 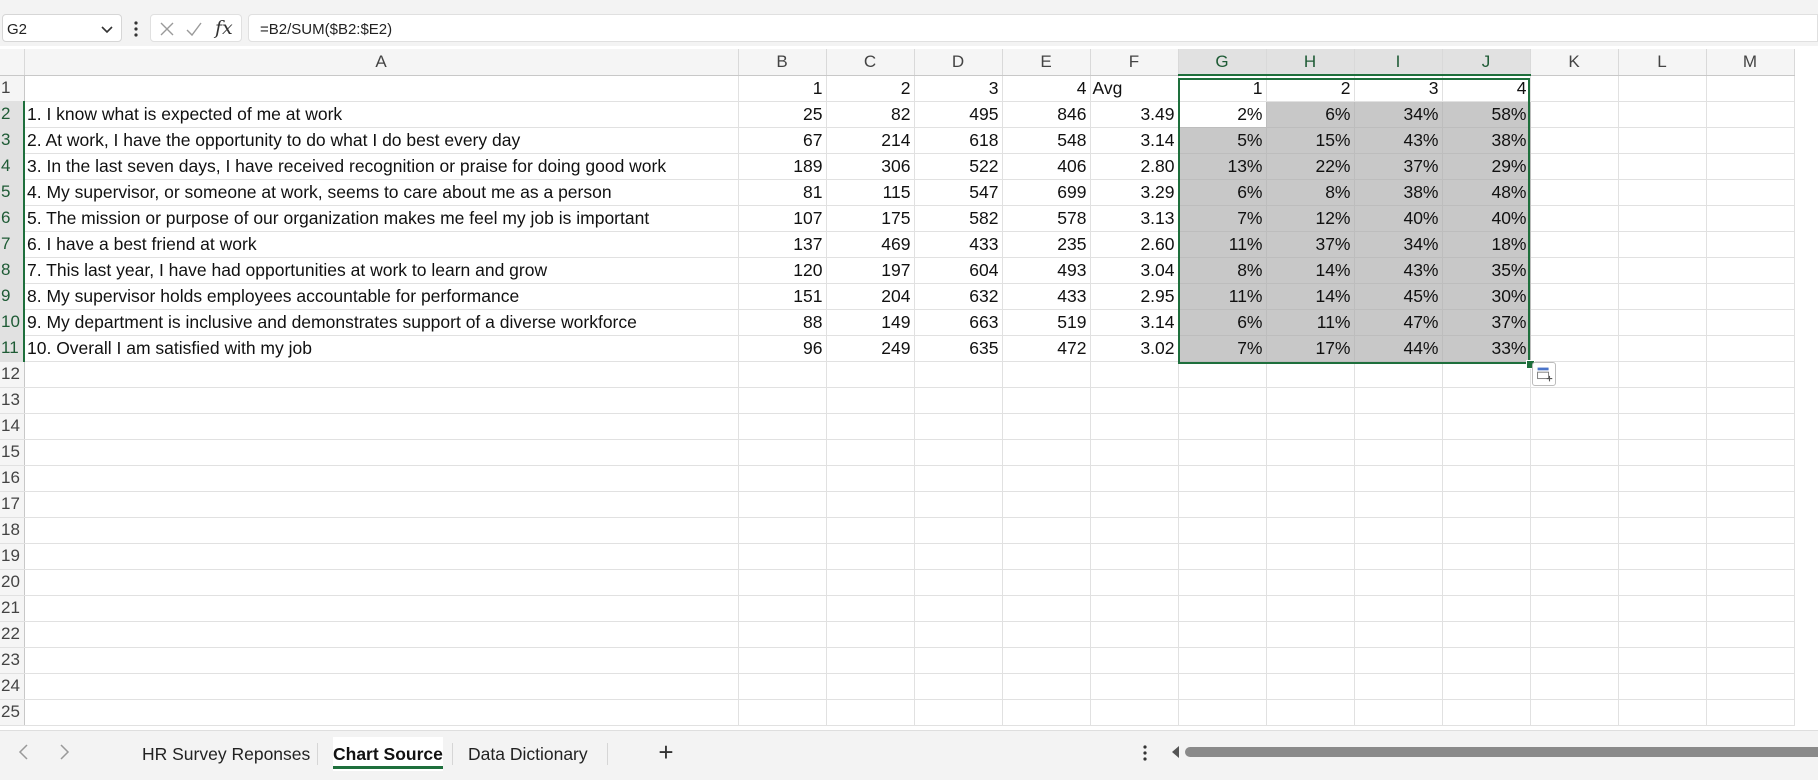 What do you see at coordinates (12, 296) in the screenshot?
I see `row-header: 9` at bounding box center [12, 296].